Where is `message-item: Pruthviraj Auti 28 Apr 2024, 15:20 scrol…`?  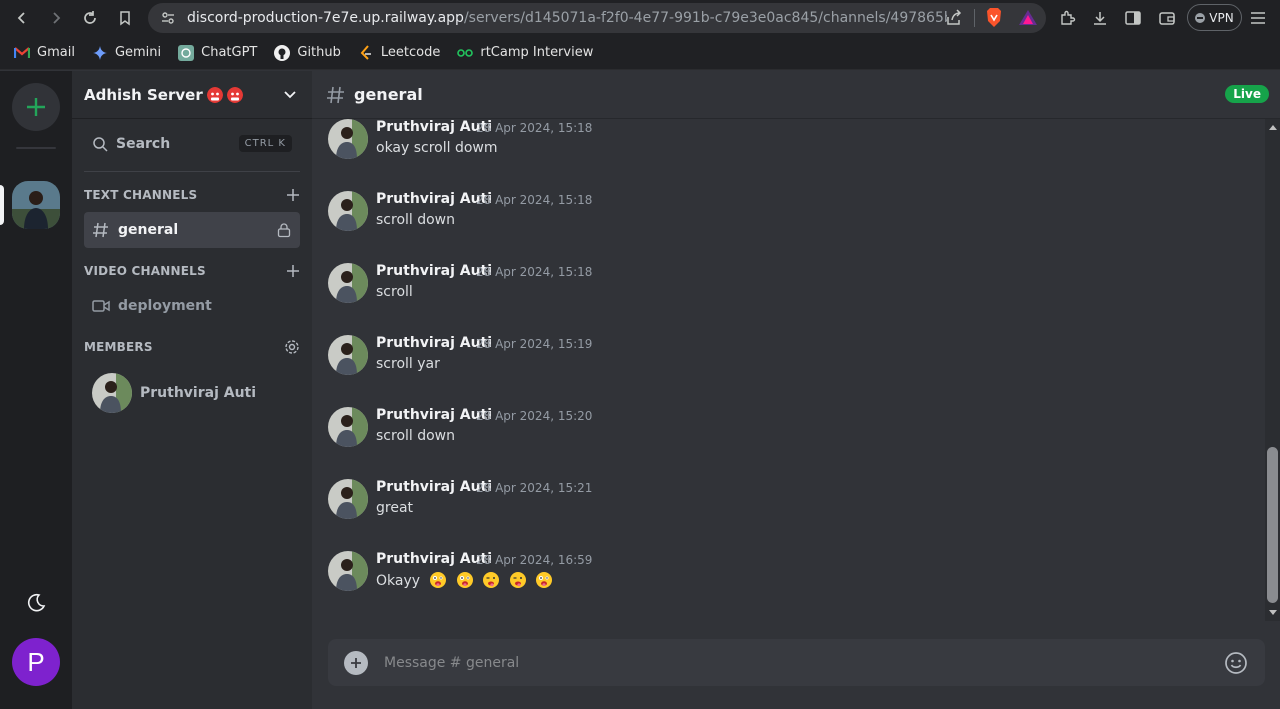 message-item: Pruthviraj Auti 28 Apr 2024, 15:20 scrol… is located at coordinates (778, 437).